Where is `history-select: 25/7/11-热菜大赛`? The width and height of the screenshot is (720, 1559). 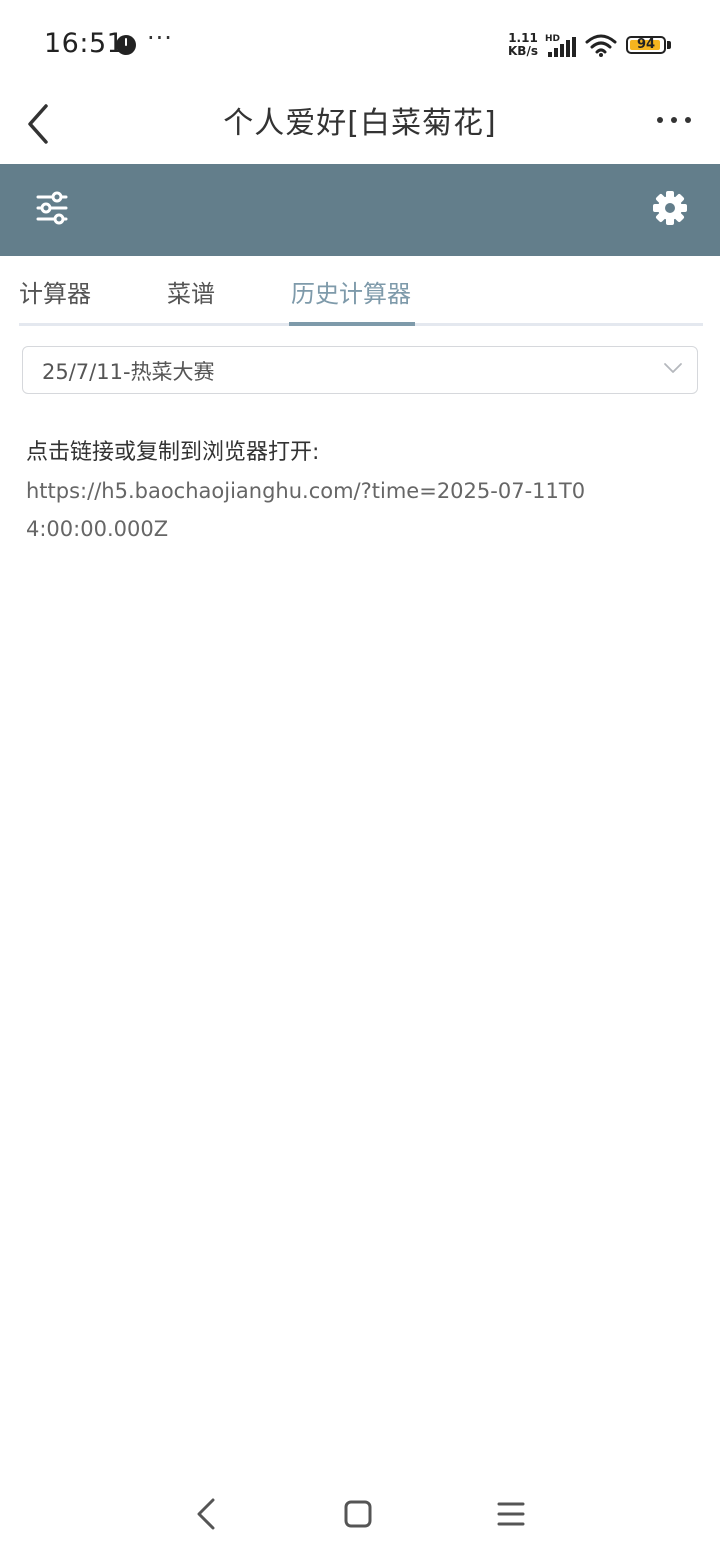
history-select: 25/7/11-热菜大赛 is located at coordinates (360, 370).